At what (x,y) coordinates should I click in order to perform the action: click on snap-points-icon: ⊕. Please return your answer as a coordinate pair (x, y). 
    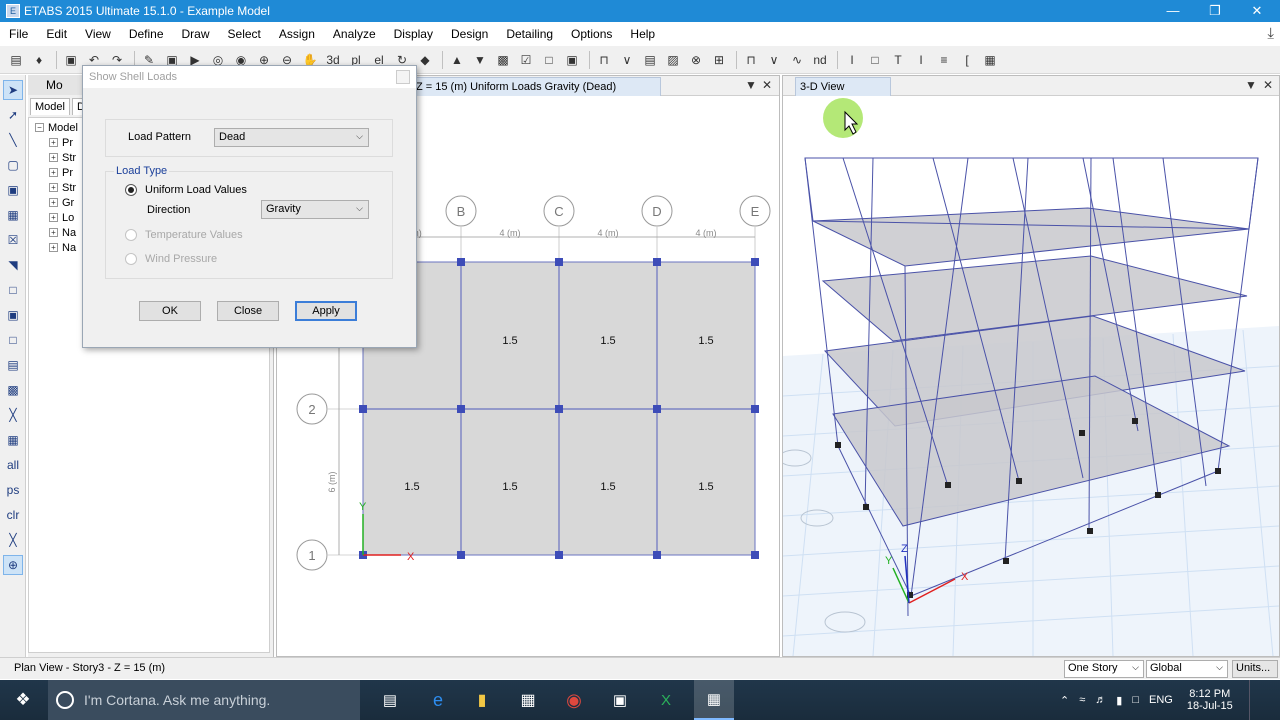
    Looking at the image, I should click on (13, 565).